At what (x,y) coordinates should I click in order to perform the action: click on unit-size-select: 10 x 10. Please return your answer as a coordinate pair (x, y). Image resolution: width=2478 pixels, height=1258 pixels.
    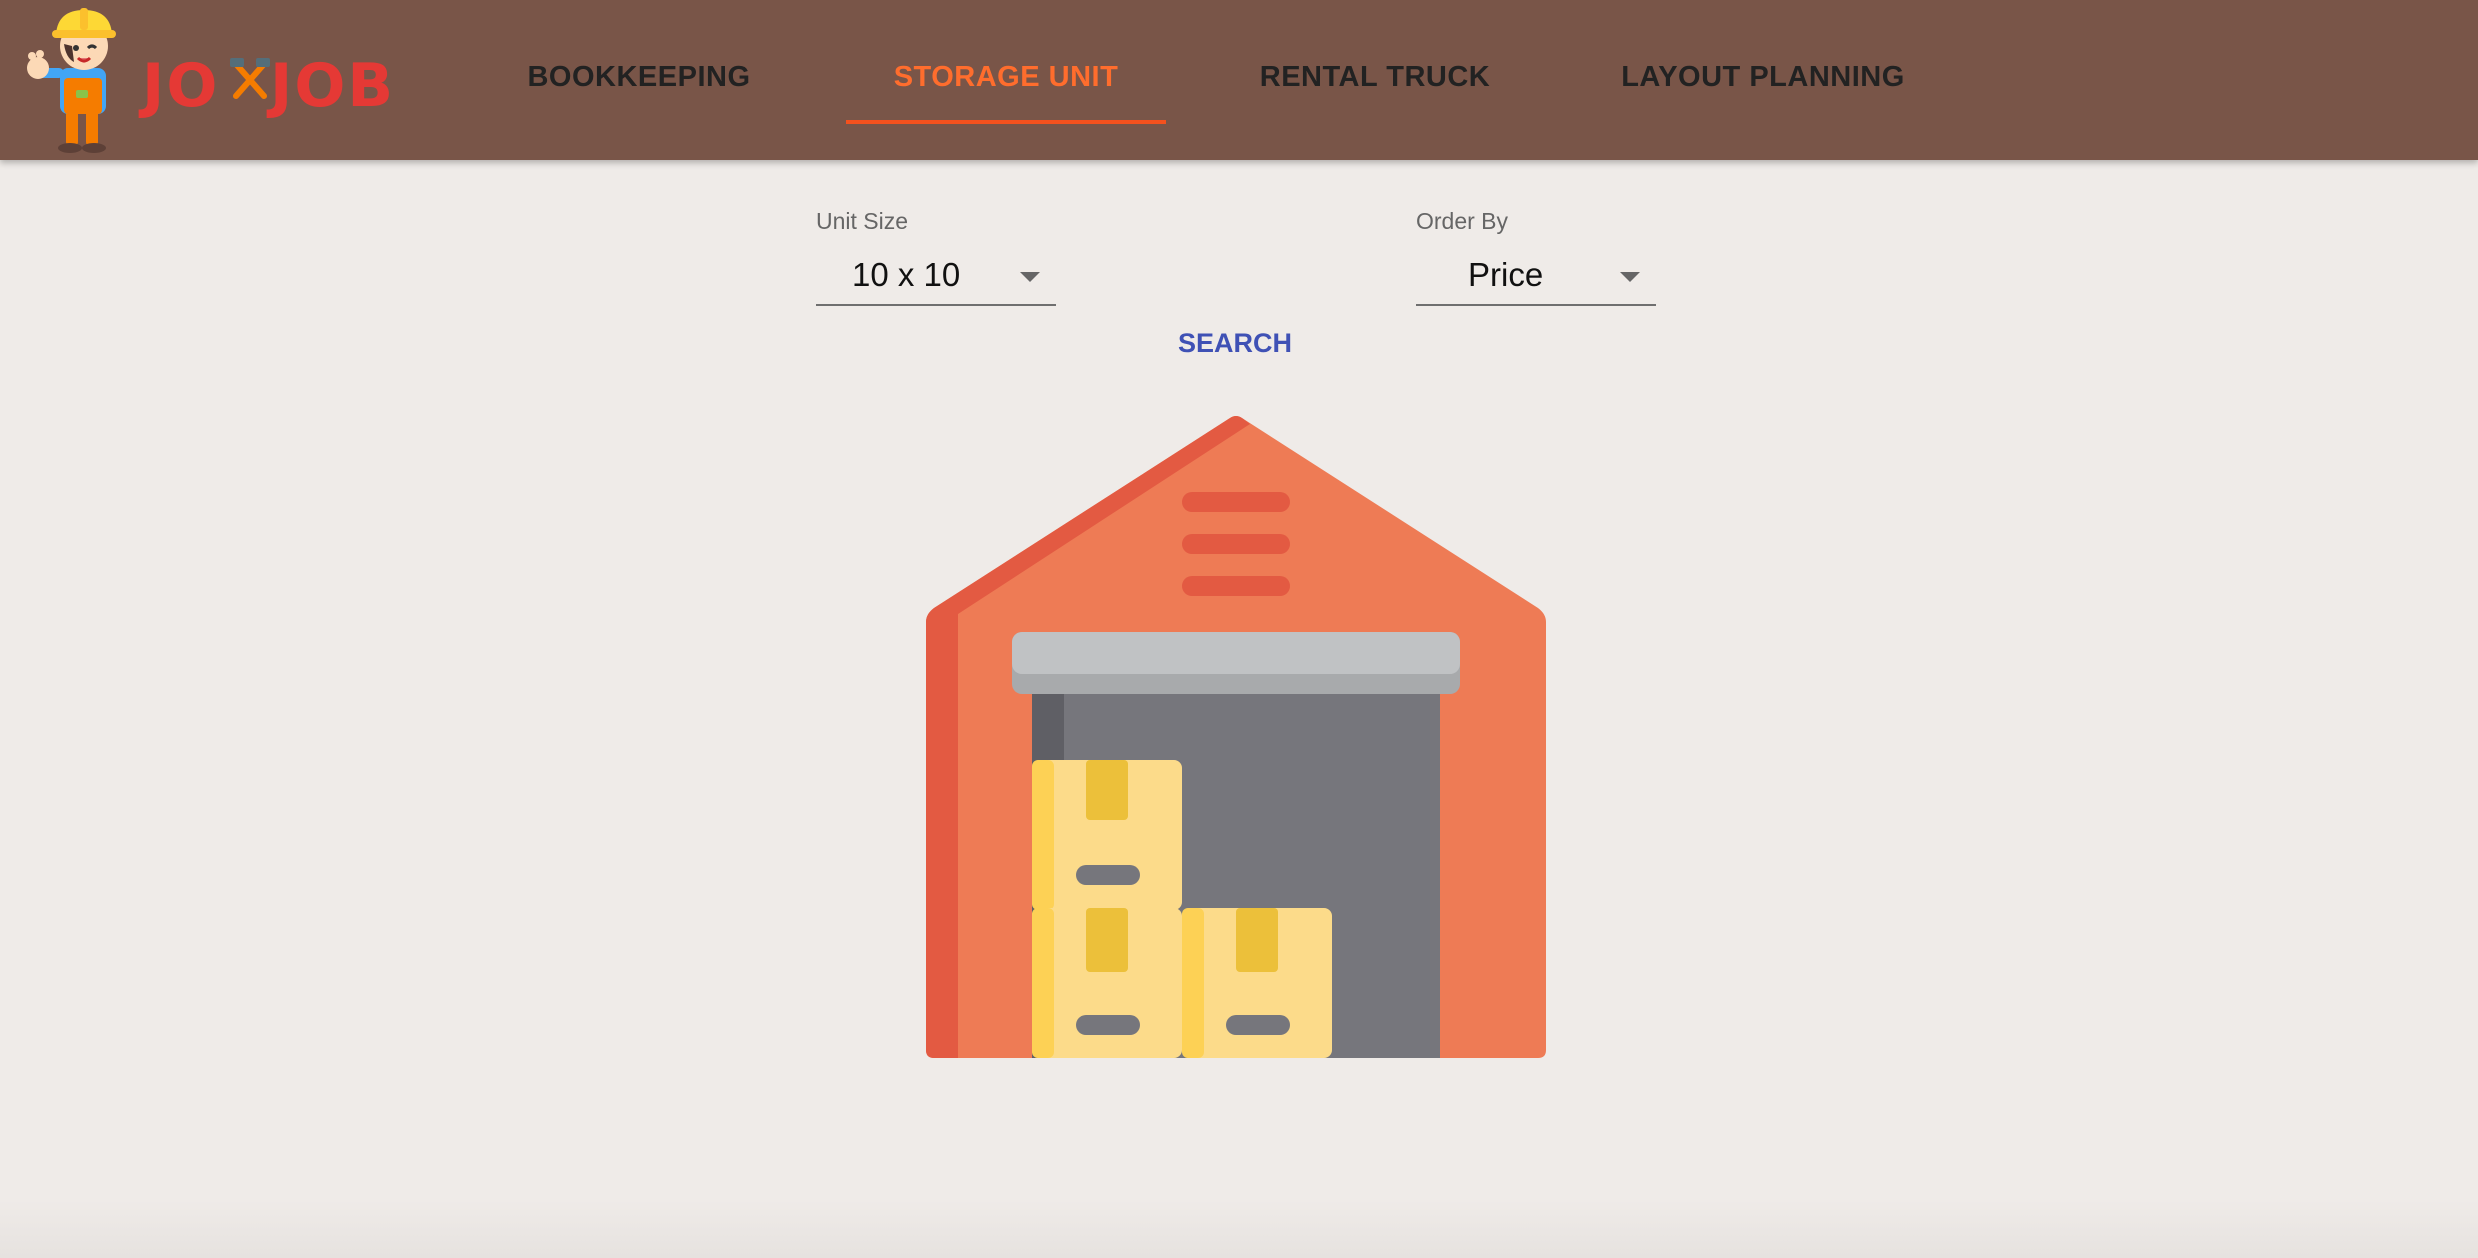
    Looking at the image, I should click on (936, 277).